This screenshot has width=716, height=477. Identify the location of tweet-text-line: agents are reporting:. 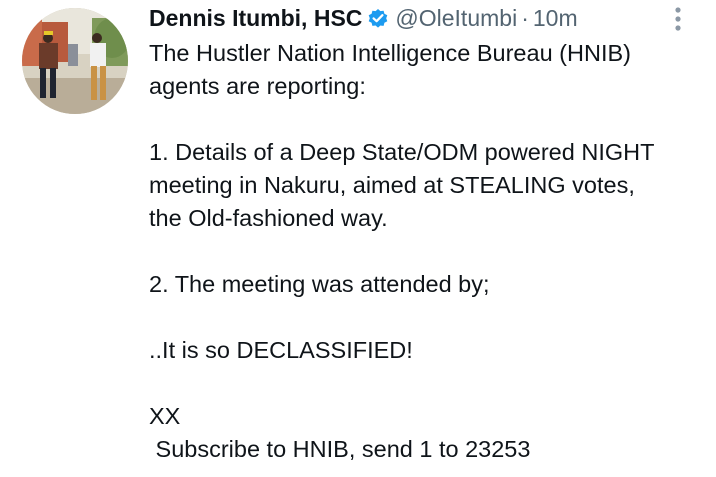
(257, 86).